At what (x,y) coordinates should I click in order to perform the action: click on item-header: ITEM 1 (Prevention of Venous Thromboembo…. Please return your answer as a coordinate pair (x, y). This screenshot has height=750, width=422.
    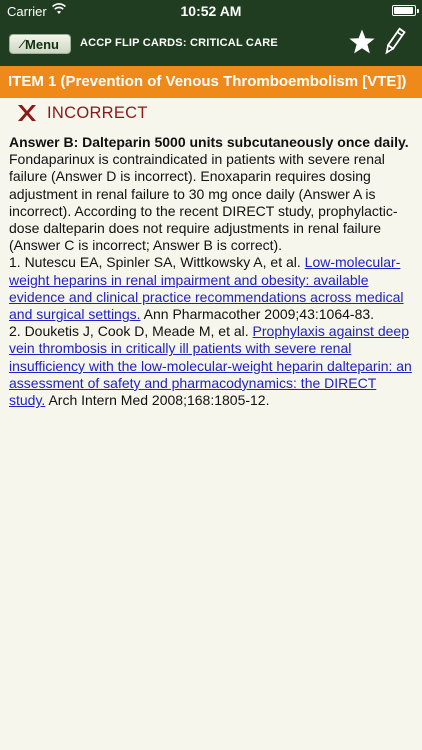
    Looking at the image, I should click on (211, 82).